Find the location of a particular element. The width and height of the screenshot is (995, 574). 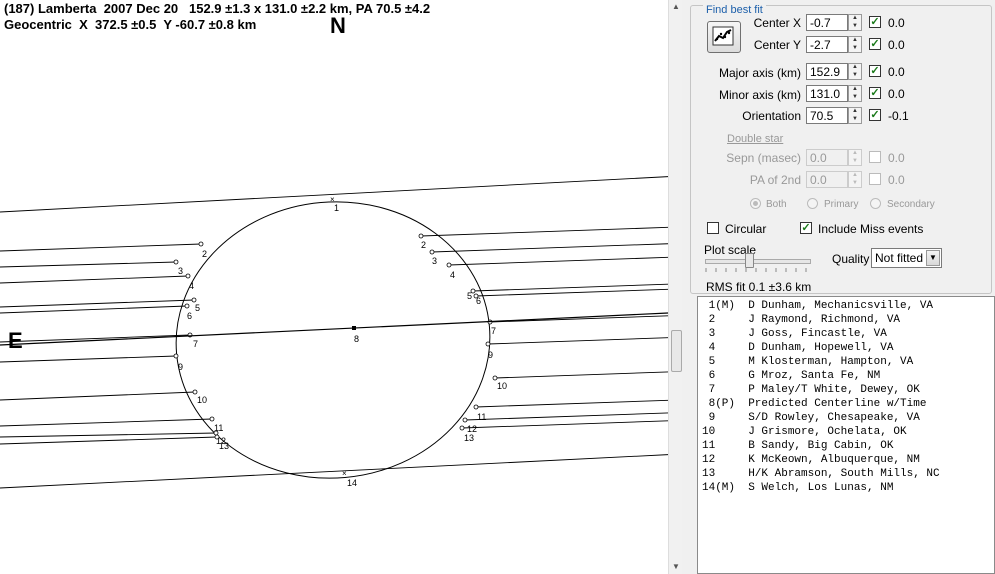

list-item: 13 H/K Abramson, South Mills, NC is located at coordinates (821, 474).